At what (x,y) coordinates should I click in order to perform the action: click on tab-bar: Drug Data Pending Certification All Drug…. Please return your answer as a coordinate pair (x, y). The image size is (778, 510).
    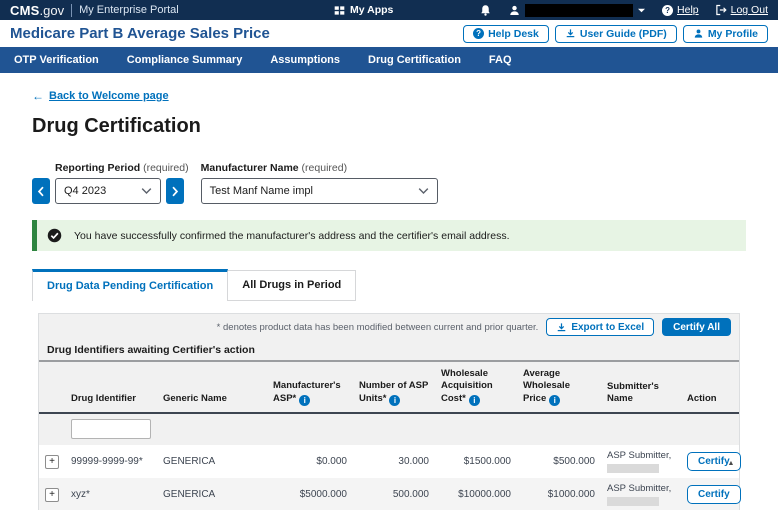
    Looking at the image, I should click on (389, 285).